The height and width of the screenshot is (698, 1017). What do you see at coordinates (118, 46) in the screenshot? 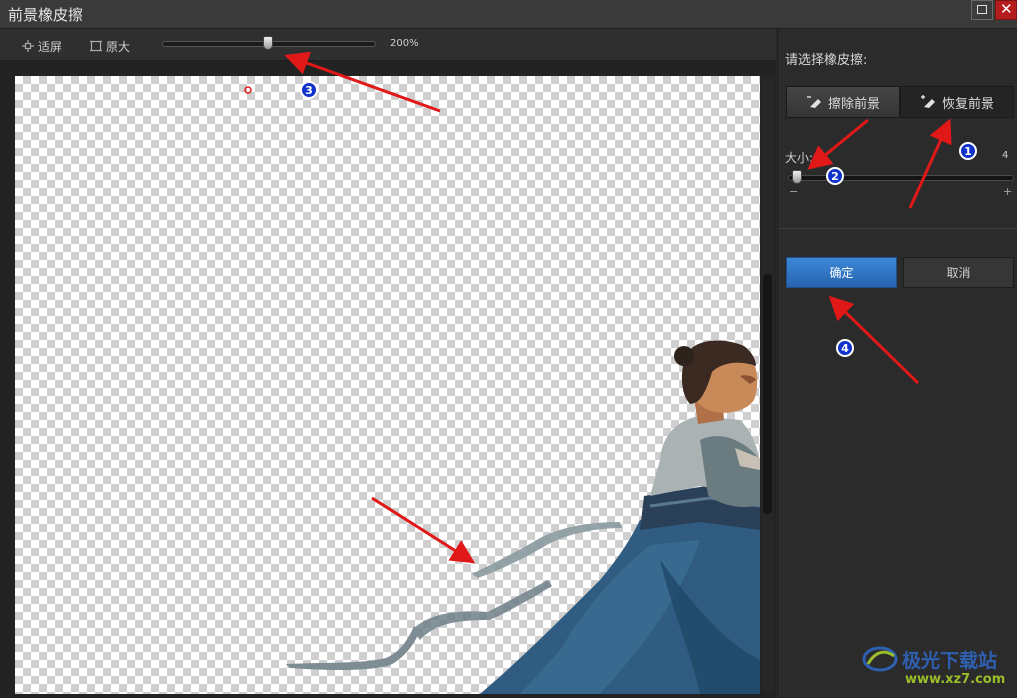
I see `original-size-label: 原大` at bounding box center [118, 46].